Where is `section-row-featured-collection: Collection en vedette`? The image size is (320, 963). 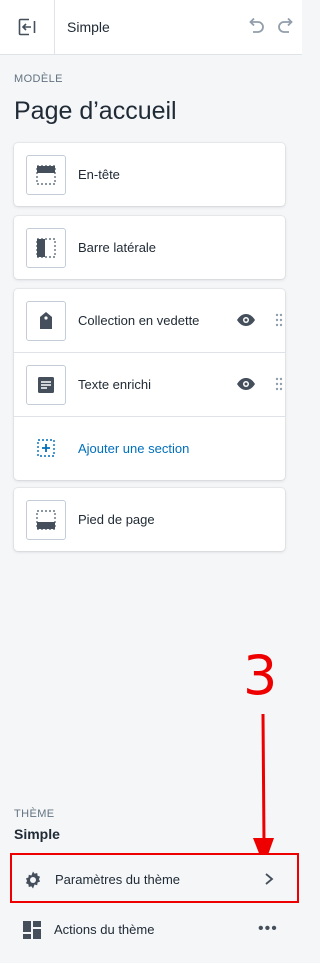 section-row-featured-collection: Collection en vedette is located at coordinates (149, 320).